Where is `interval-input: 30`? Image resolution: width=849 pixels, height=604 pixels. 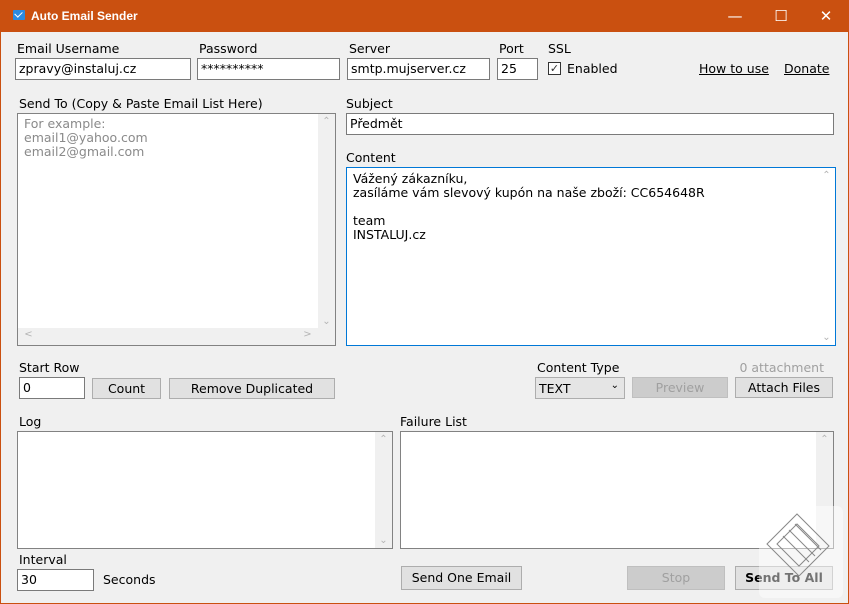 interval-input: 30 is located at coordinates (55, 580).